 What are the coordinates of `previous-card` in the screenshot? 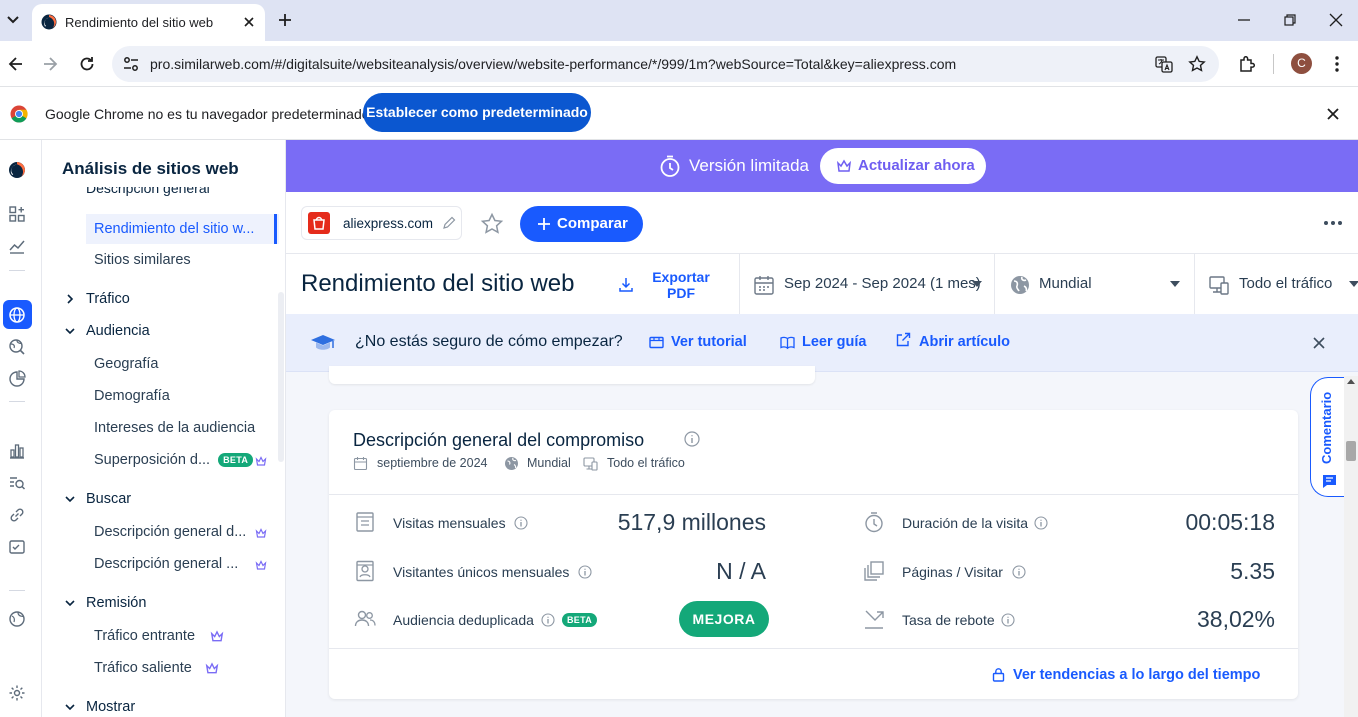 It's located at (572, 375).